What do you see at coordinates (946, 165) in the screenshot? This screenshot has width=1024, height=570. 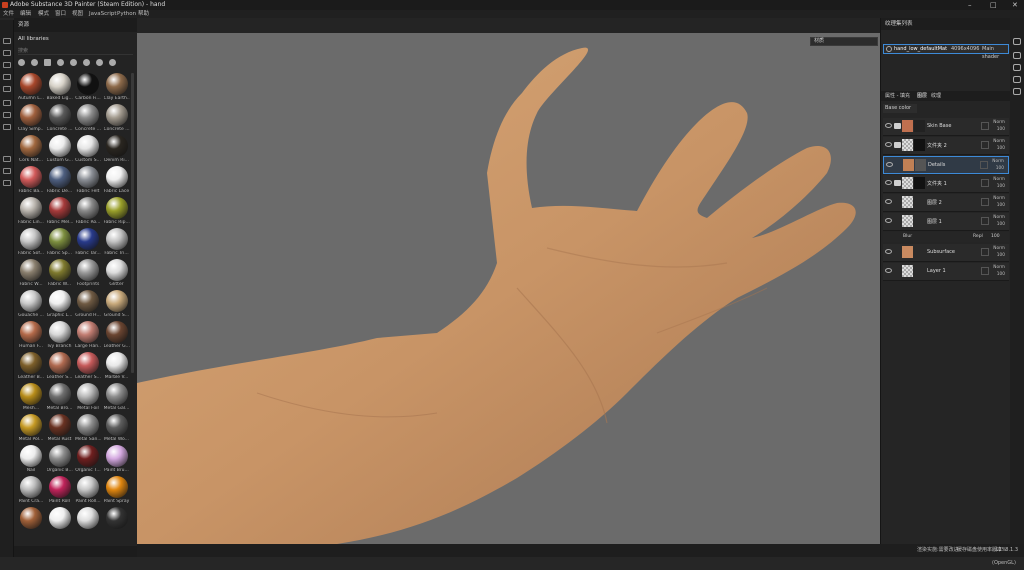 I see `layer-row: Details Norm 100` at bounding box center [946, 165].